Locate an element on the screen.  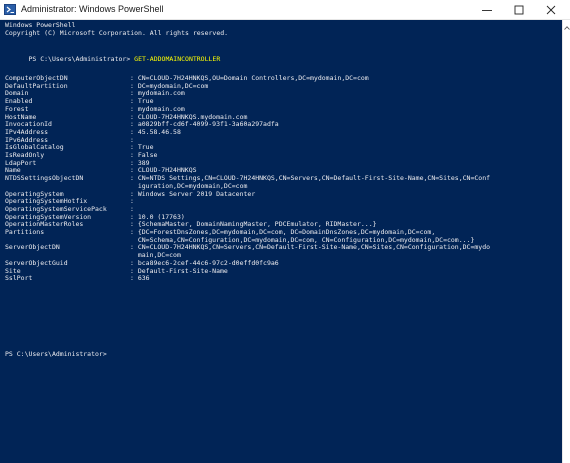
minimize-button is located at coordinates (487, 10).